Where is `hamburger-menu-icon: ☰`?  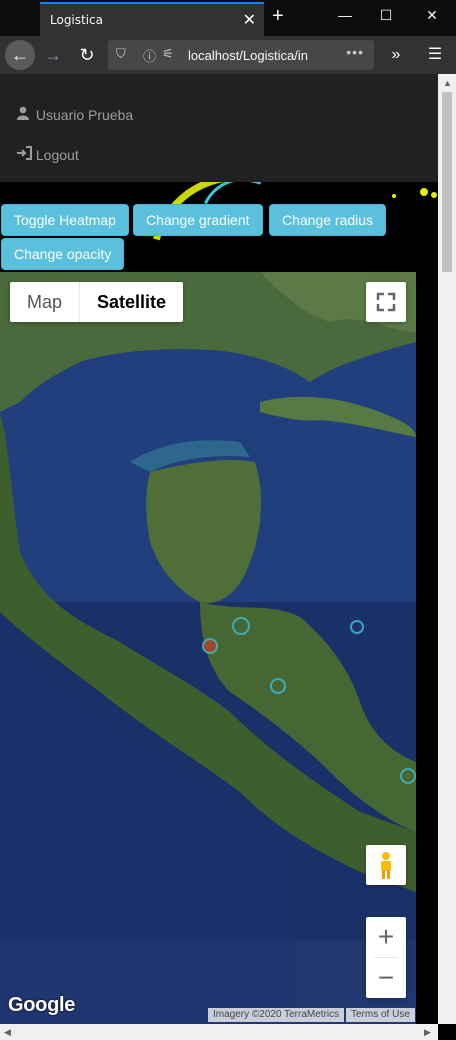
hamburger-menu-icon: ☰ is located at coordinates (435, 55).